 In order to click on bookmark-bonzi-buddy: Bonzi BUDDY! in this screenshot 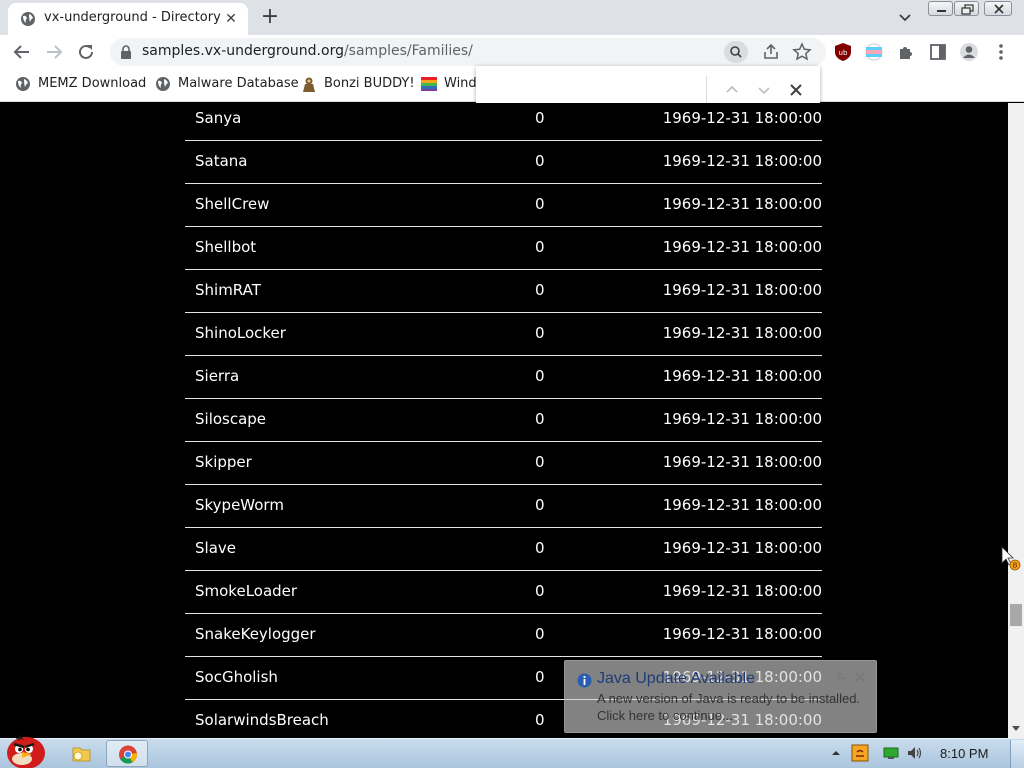, I will do `click(358, 85)`.